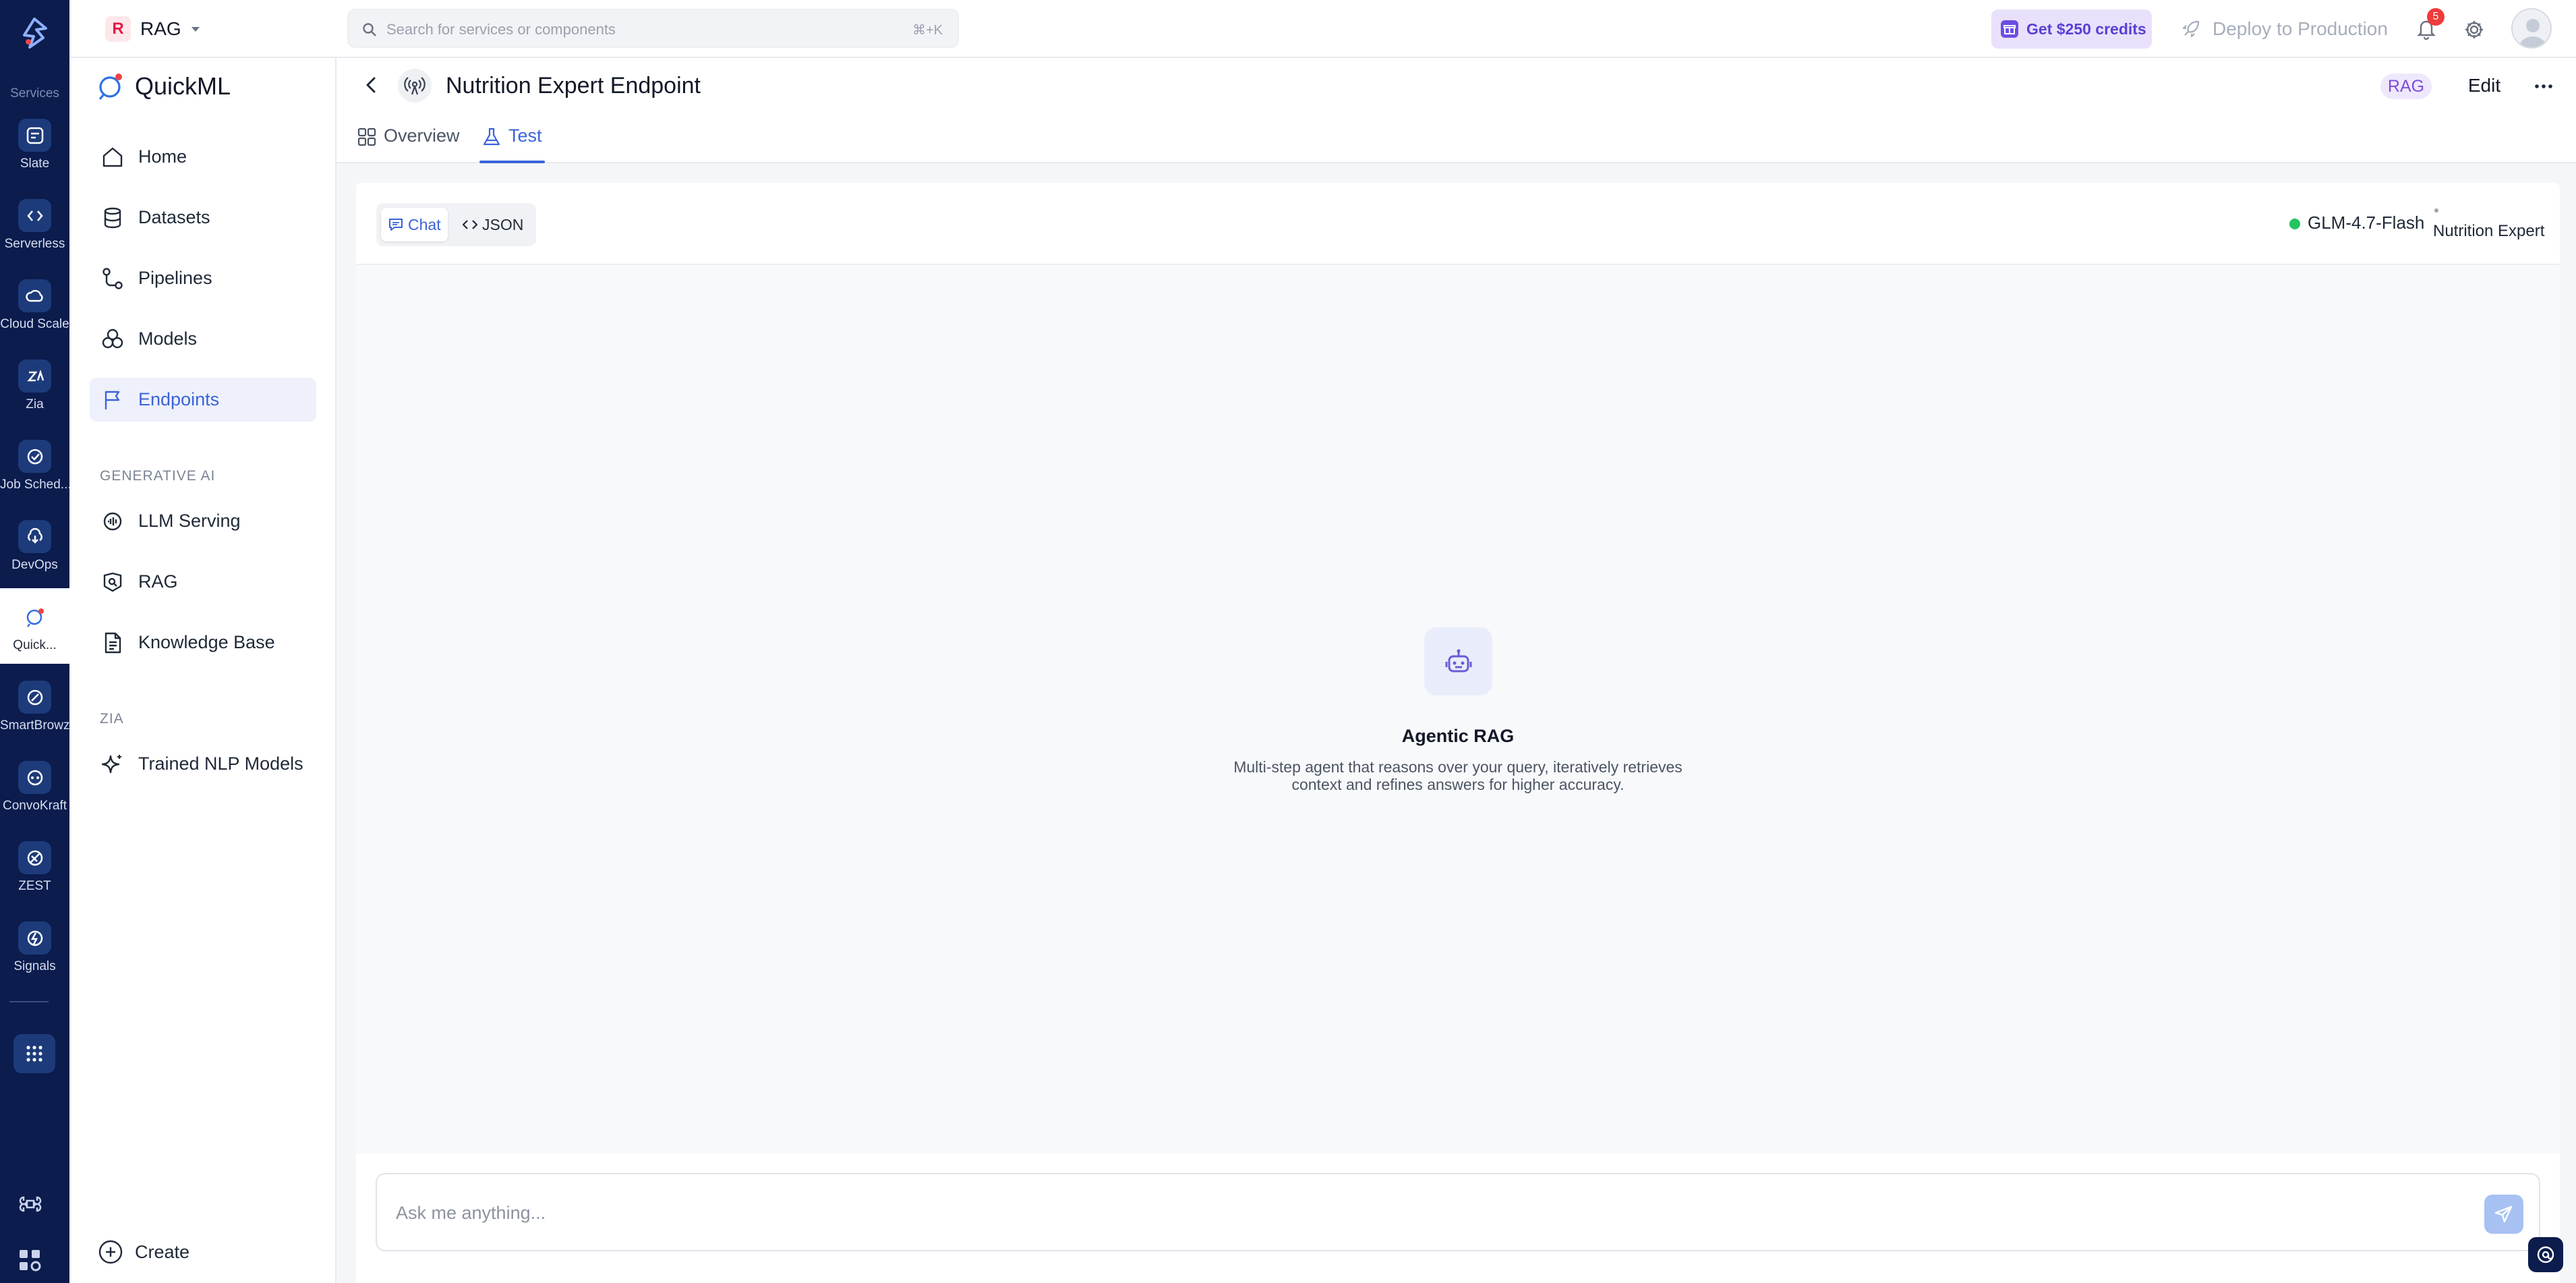 This screenshot has width=2576, height=1283. Describe the element at coordinates (35, 163) in the screenshot. I see `rail-item-label: Slate` at that location.